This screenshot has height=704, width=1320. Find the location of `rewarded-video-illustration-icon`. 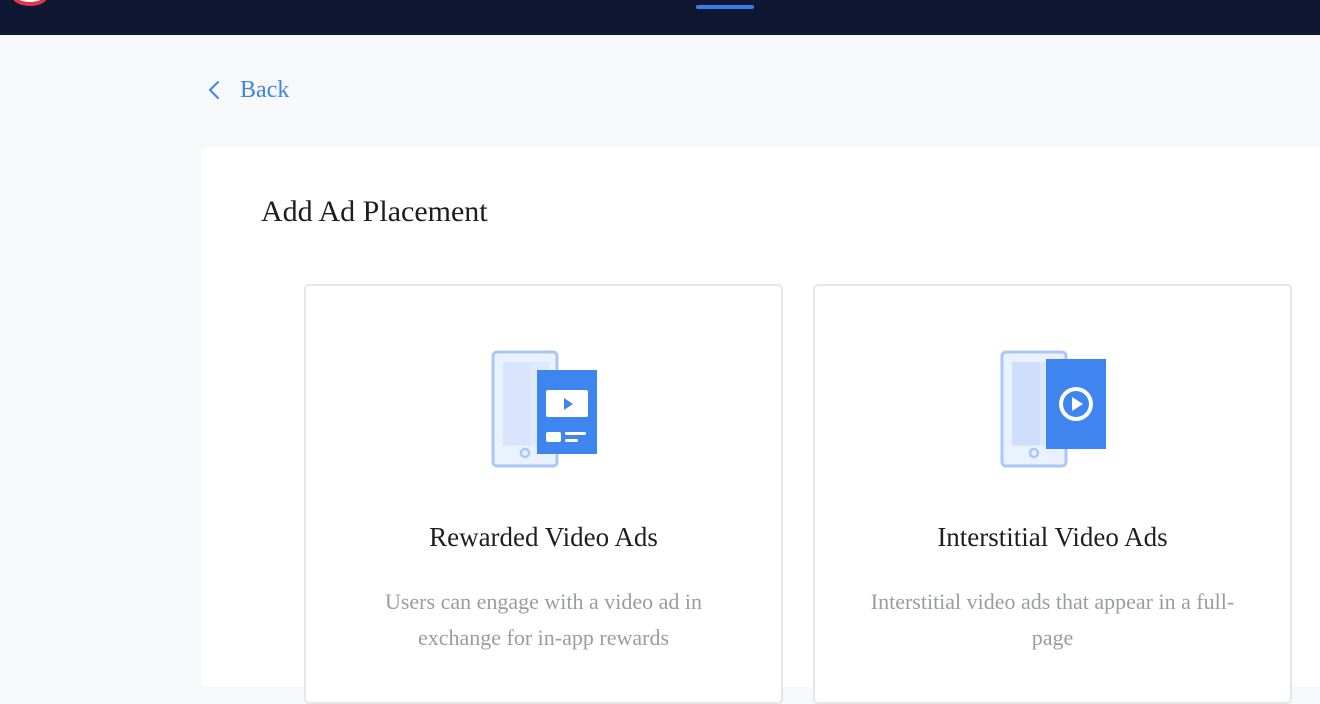

rewarded-video-illustration-icon is located at coordinates (544, 409).